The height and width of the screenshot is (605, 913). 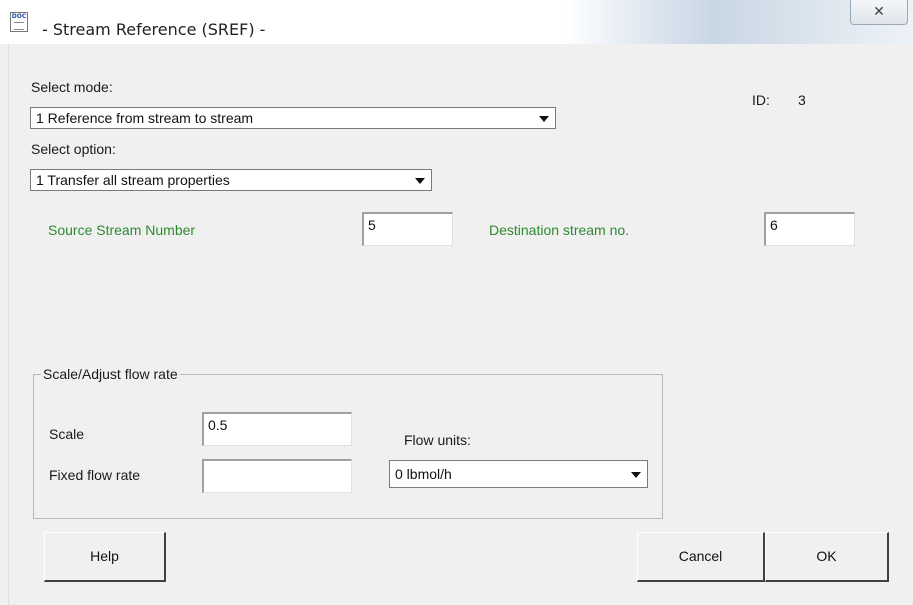 What do you see at coordinates (277, 429) in the screenshot?
I see `scale-input: 0.5` at bounding box center [277, 429].